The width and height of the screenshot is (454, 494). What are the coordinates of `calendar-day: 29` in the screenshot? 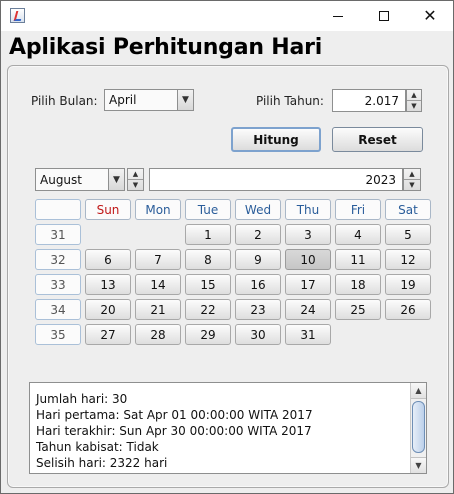 It's located at (208, 334).